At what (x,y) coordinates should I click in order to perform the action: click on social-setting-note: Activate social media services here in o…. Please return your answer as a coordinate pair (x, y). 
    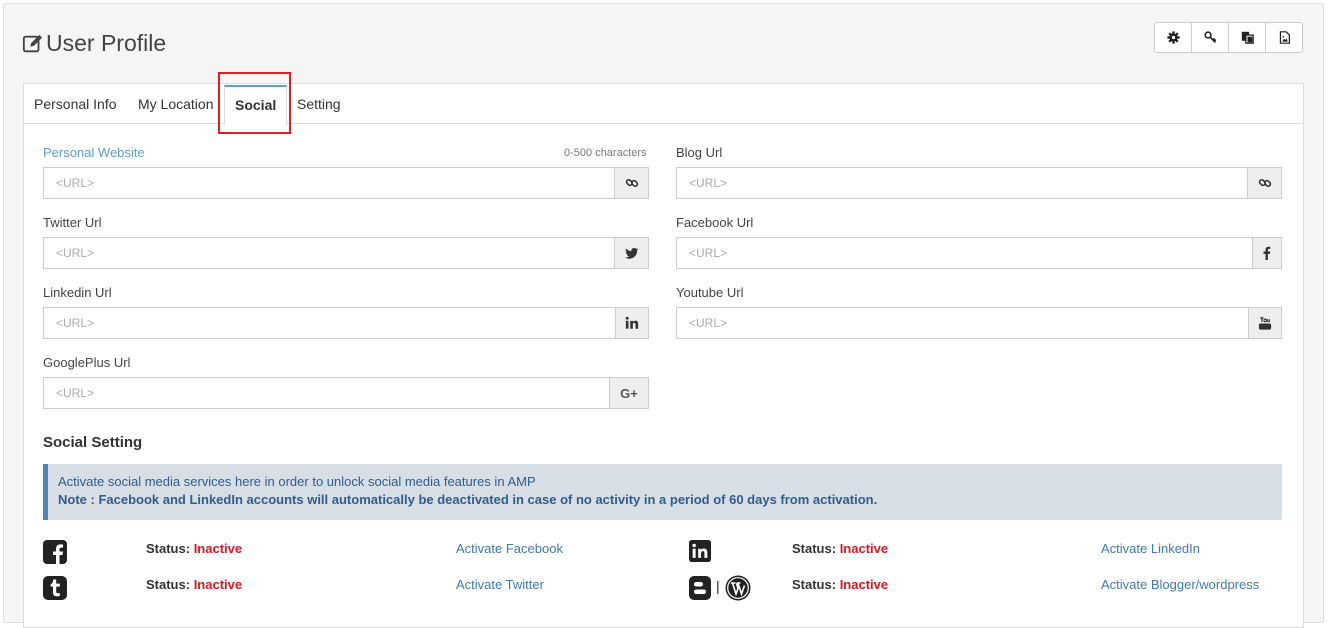
    Looking at the image, I should click on (662, 492).